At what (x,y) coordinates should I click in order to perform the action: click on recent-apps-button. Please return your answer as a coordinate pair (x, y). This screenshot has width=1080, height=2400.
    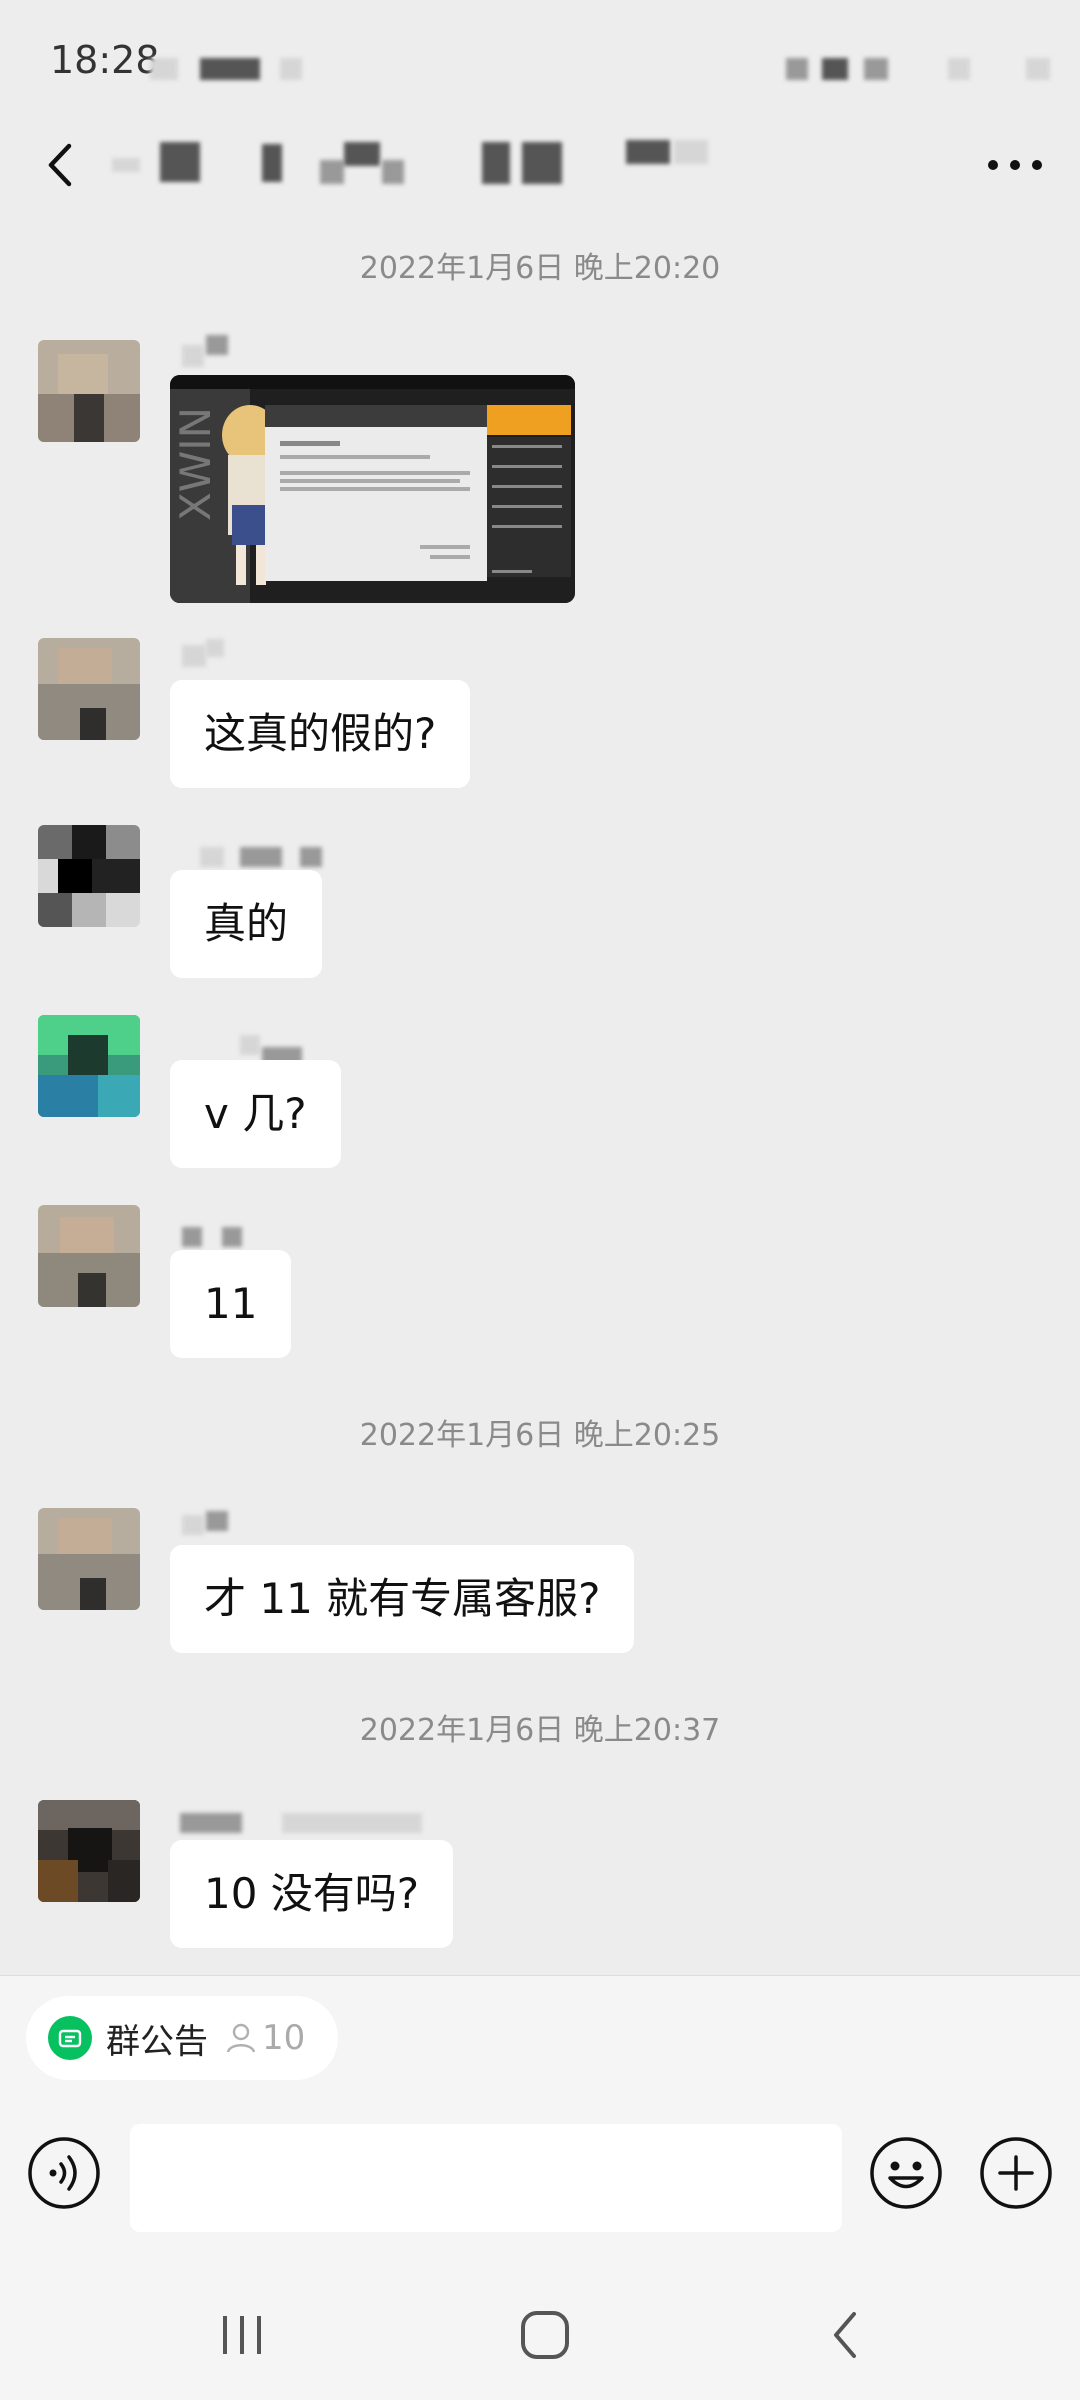
    Looking at the image, I should click on (242, 2335).